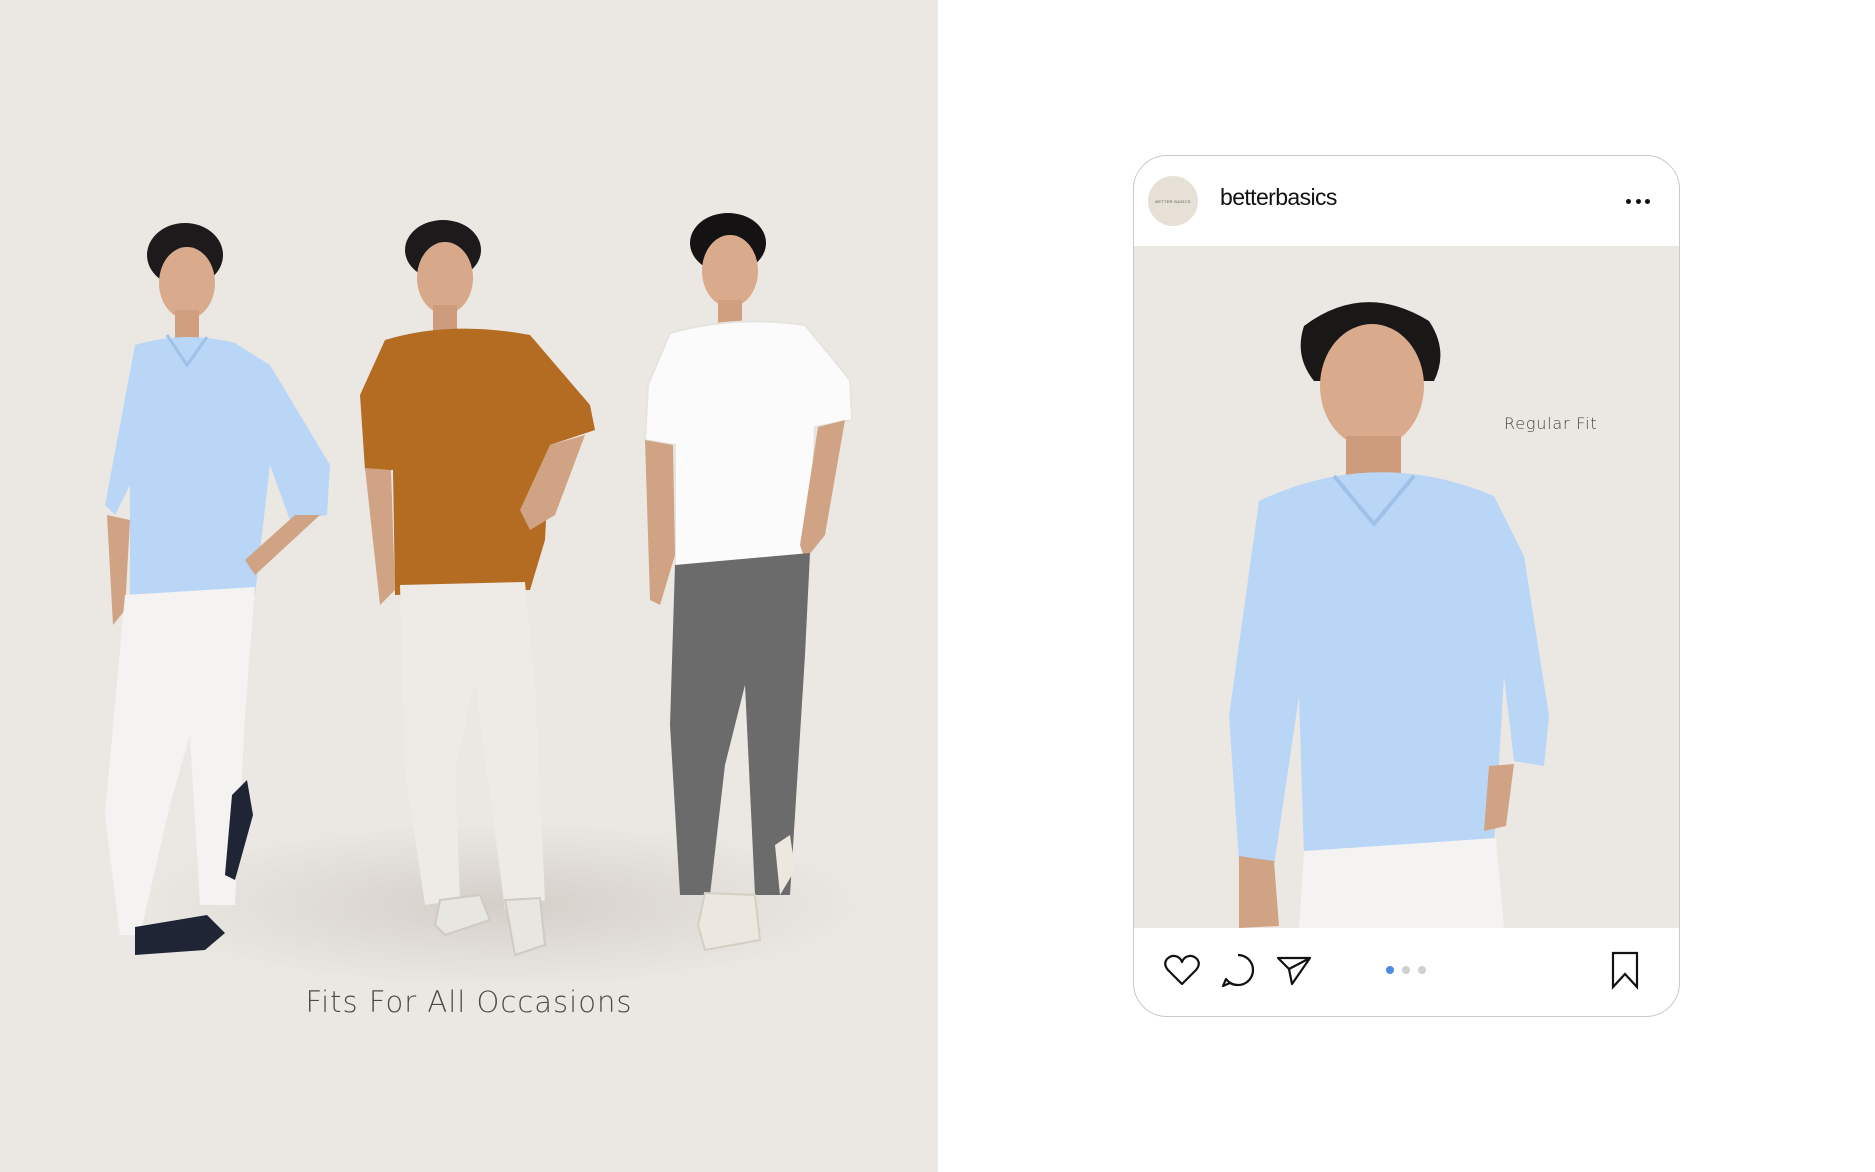 This screenshot has height=1172, width=1875. What do you see at coordinates (469, 1002) in the screenshot?
I see `lookbook-caption: Fits For All Occasions` at bounding box center [469, 1002].